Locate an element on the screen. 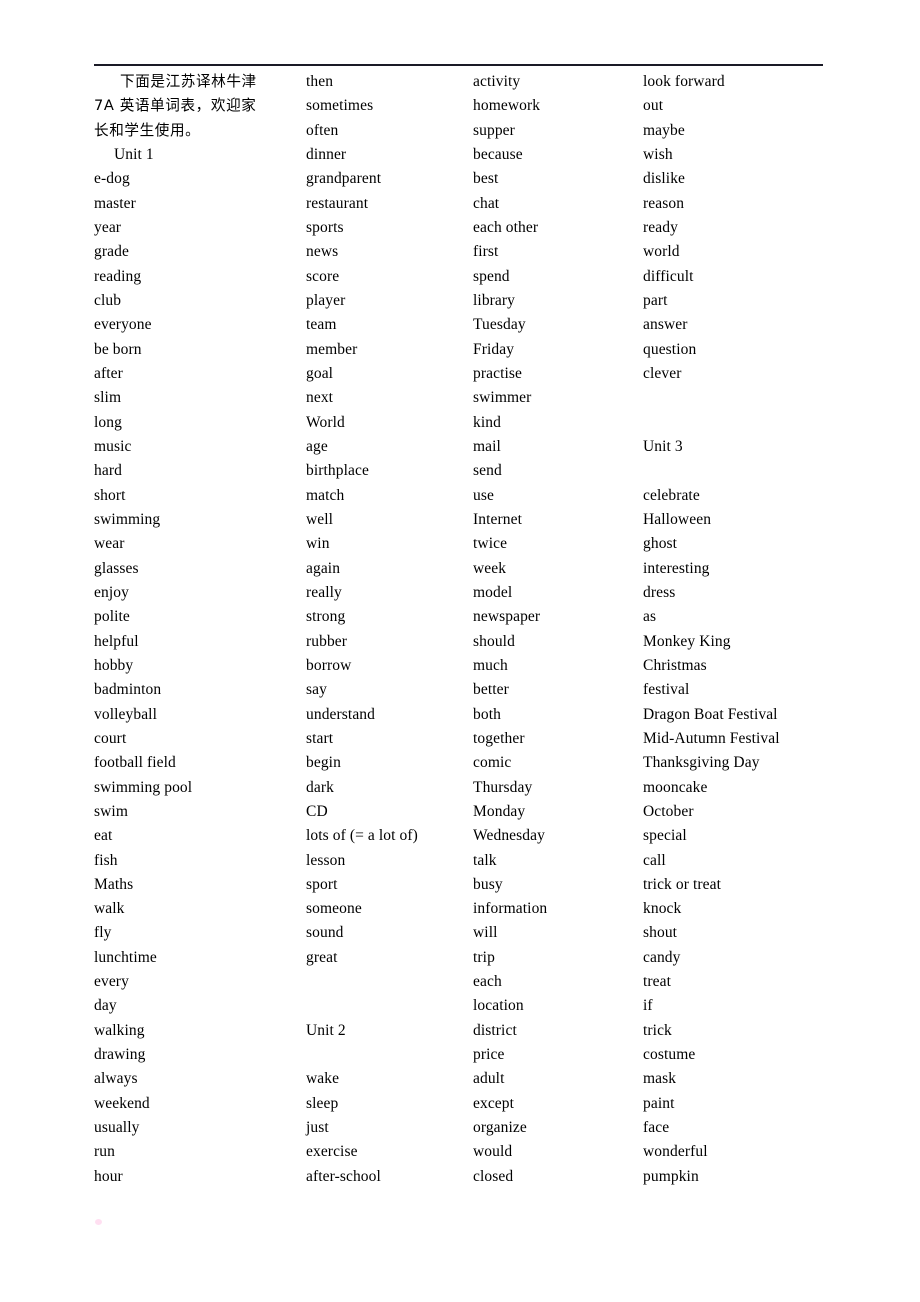 This screenshot has height=1302, width=920. wordlist-entry: district is located at coordinates (495, 1030).